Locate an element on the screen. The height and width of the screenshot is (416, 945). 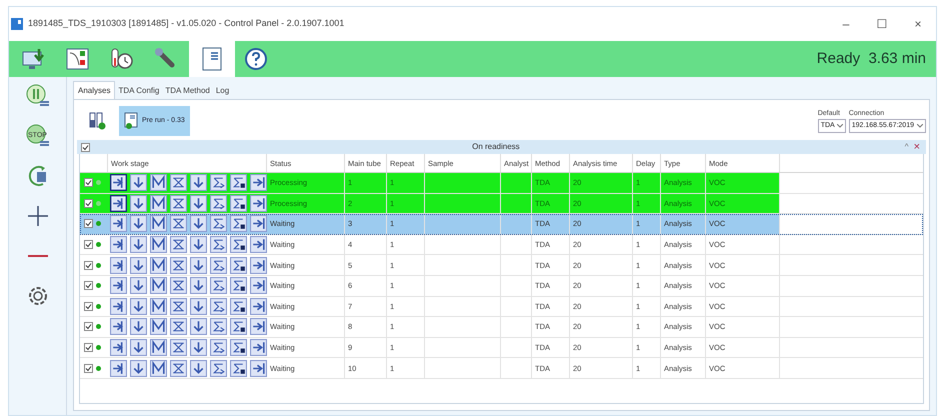
tab: Analyses is located at coordinates (94, 90).